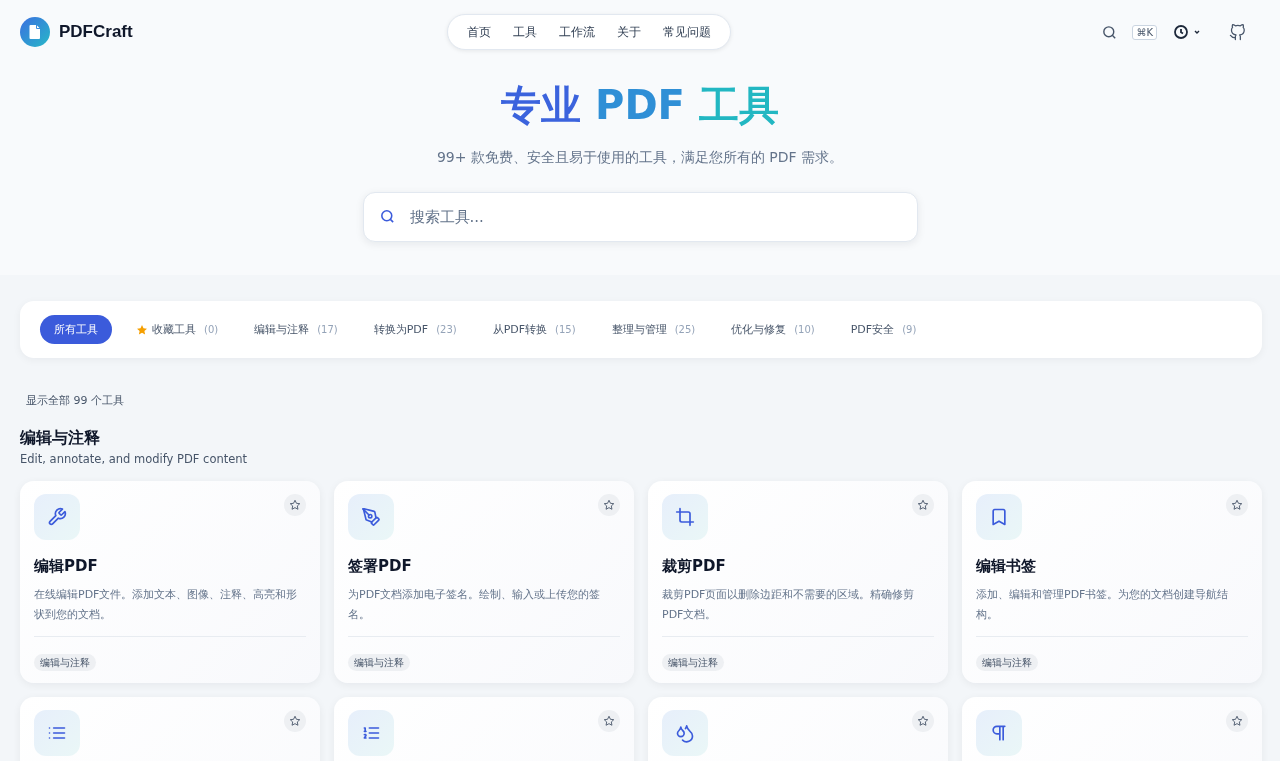 Image resolution: width=1280 pixels, height=761 pixels. I want to click on tool-title: 裁剪PDF, so click(694, 566).